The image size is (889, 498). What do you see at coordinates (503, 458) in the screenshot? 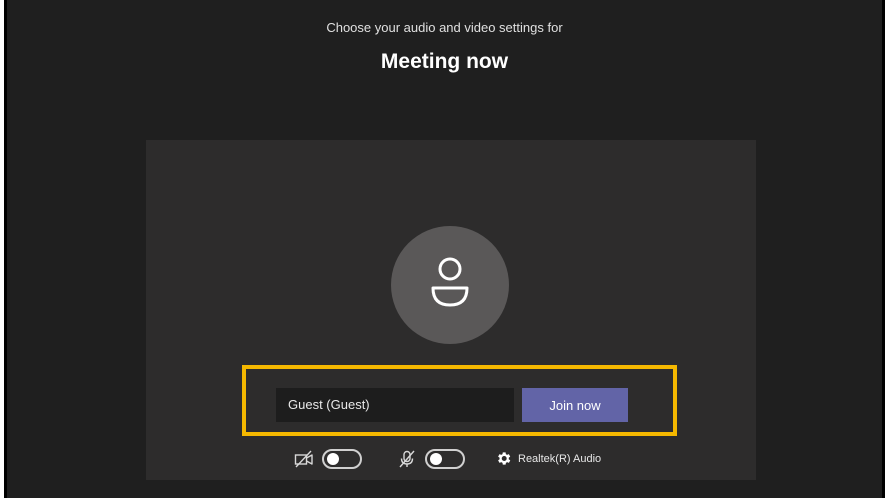
I see `gear-icon` at bounding box center [503, 458].